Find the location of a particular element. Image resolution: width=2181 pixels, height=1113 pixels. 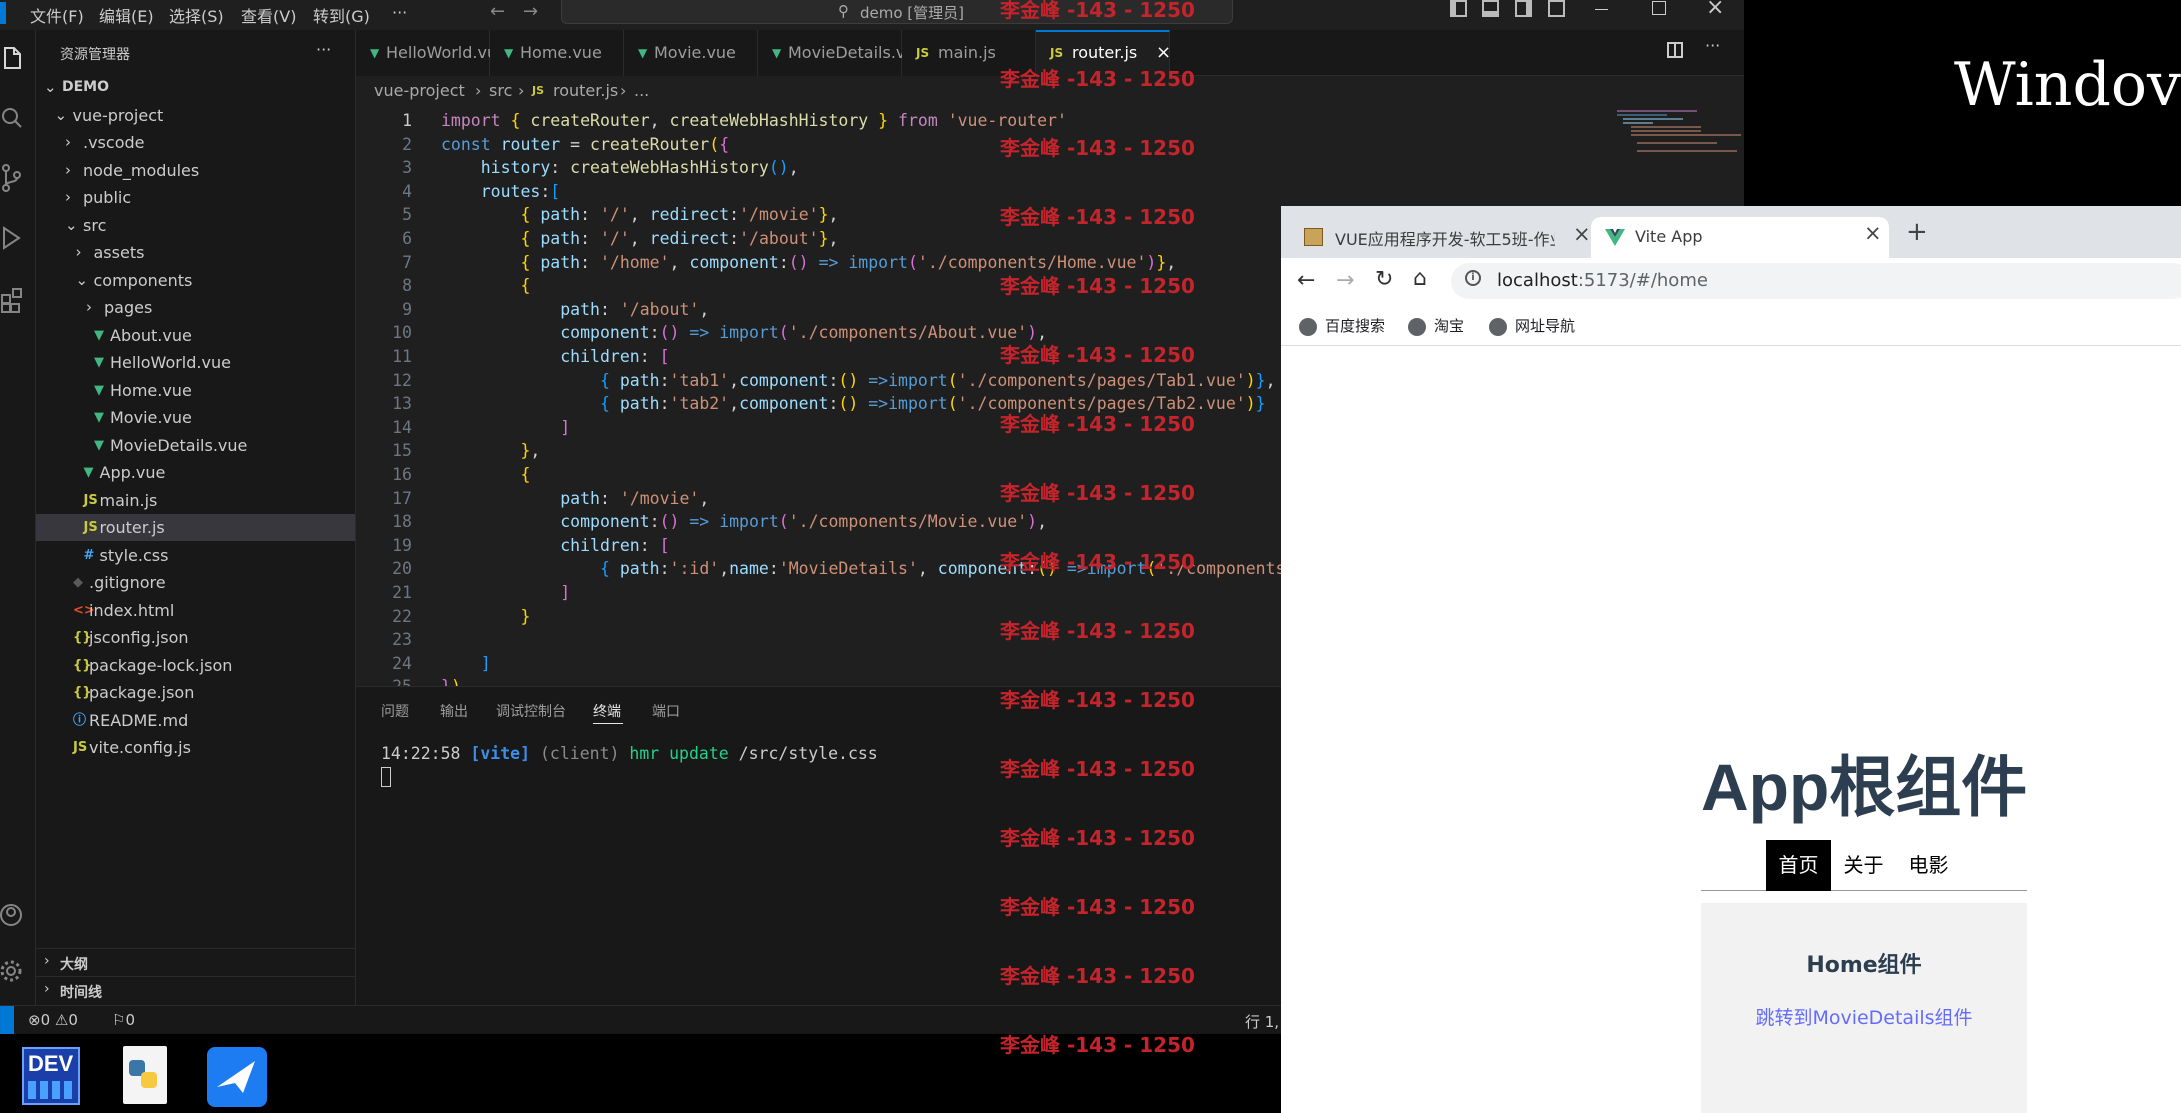

browser-tab: VUE应用程序开发-软工5班-作业 × is located at coordinates (1443, 236).